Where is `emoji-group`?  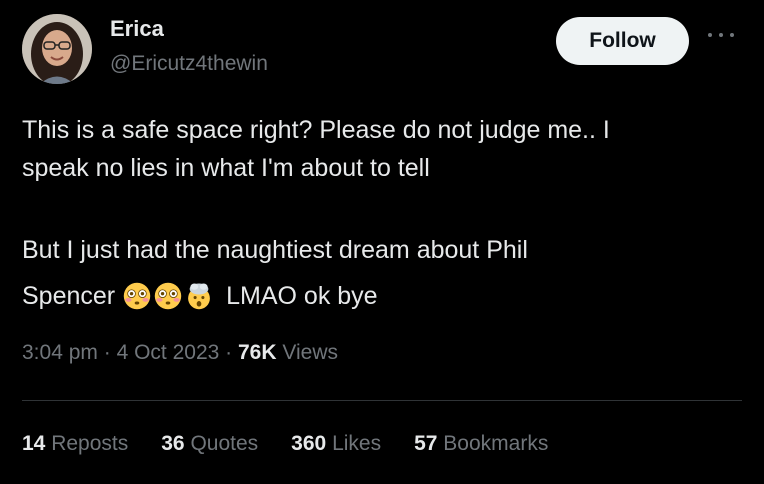 emoji-group is located at coordinates (169, 296).